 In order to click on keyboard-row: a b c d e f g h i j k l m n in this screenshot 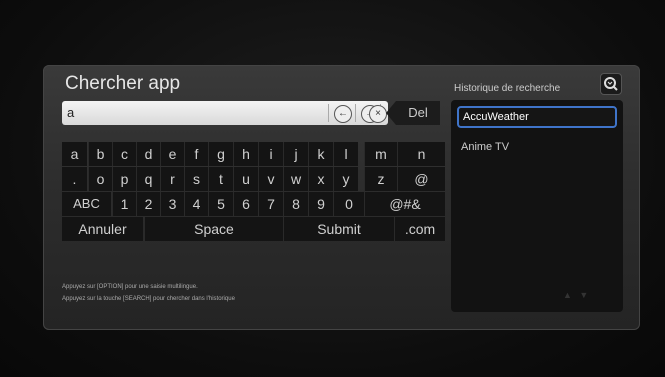, I will do `click(253, 154)`.